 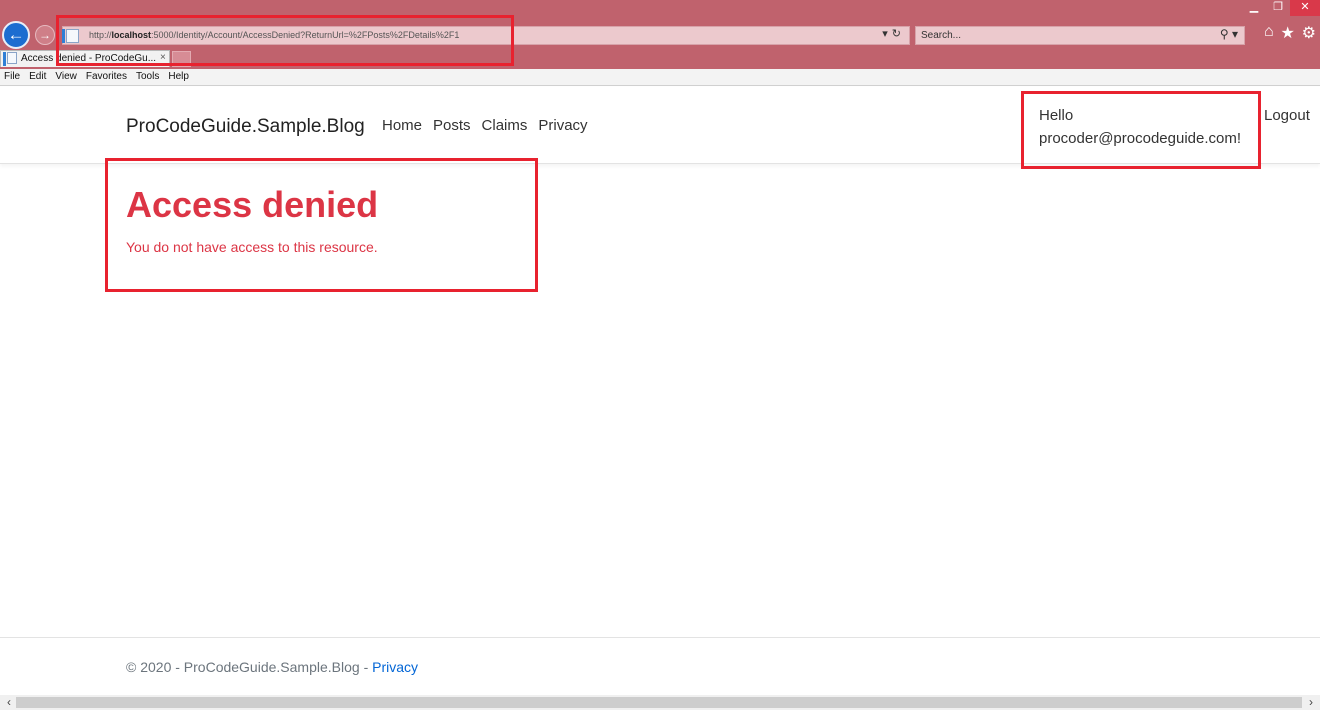 What do you see at coordinates (1080, 35) in the screenshot?
I see `search-bar: Search... ⚲ ▾` at bounding box center [1080, 35].